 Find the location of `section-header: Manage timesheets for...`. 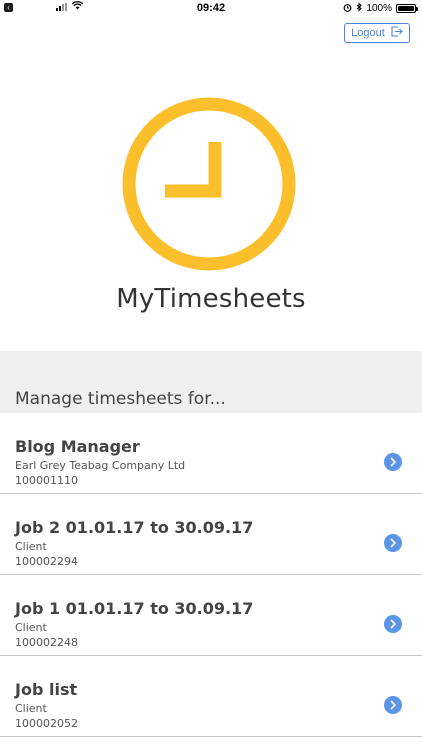

section-header: Manage timesheets for... is located at coordinates (211, 382).